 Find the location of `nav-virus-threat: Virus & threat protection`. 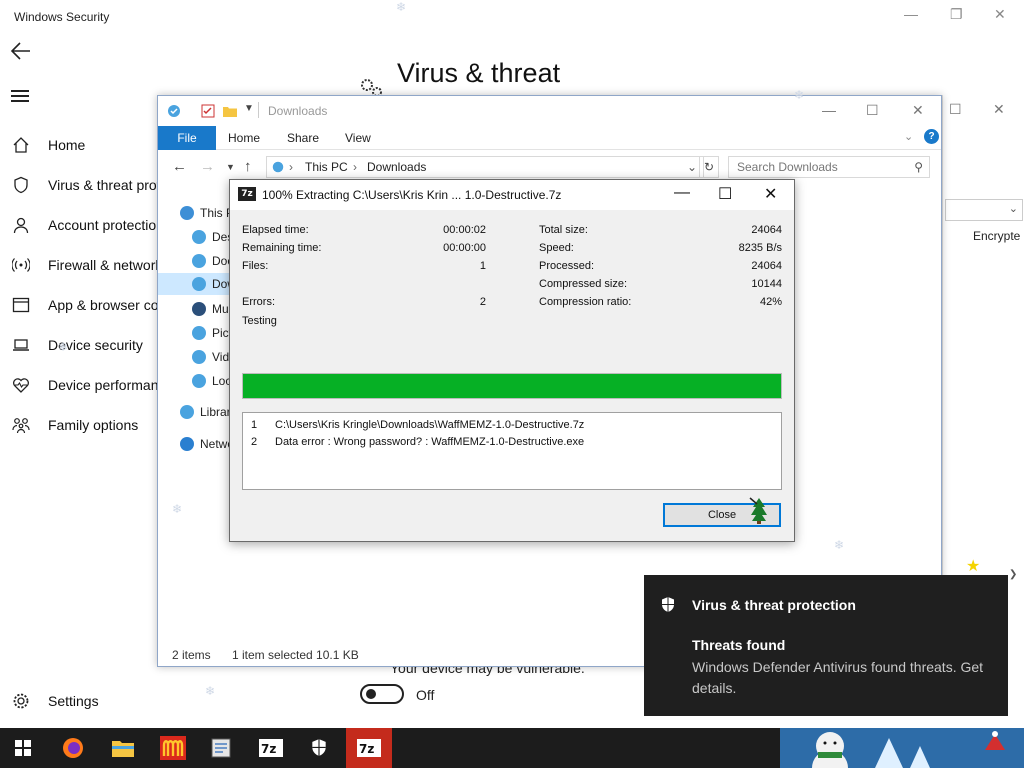

nav-virus-threat: Virus & threat protection is located at coordinates (85, 185).